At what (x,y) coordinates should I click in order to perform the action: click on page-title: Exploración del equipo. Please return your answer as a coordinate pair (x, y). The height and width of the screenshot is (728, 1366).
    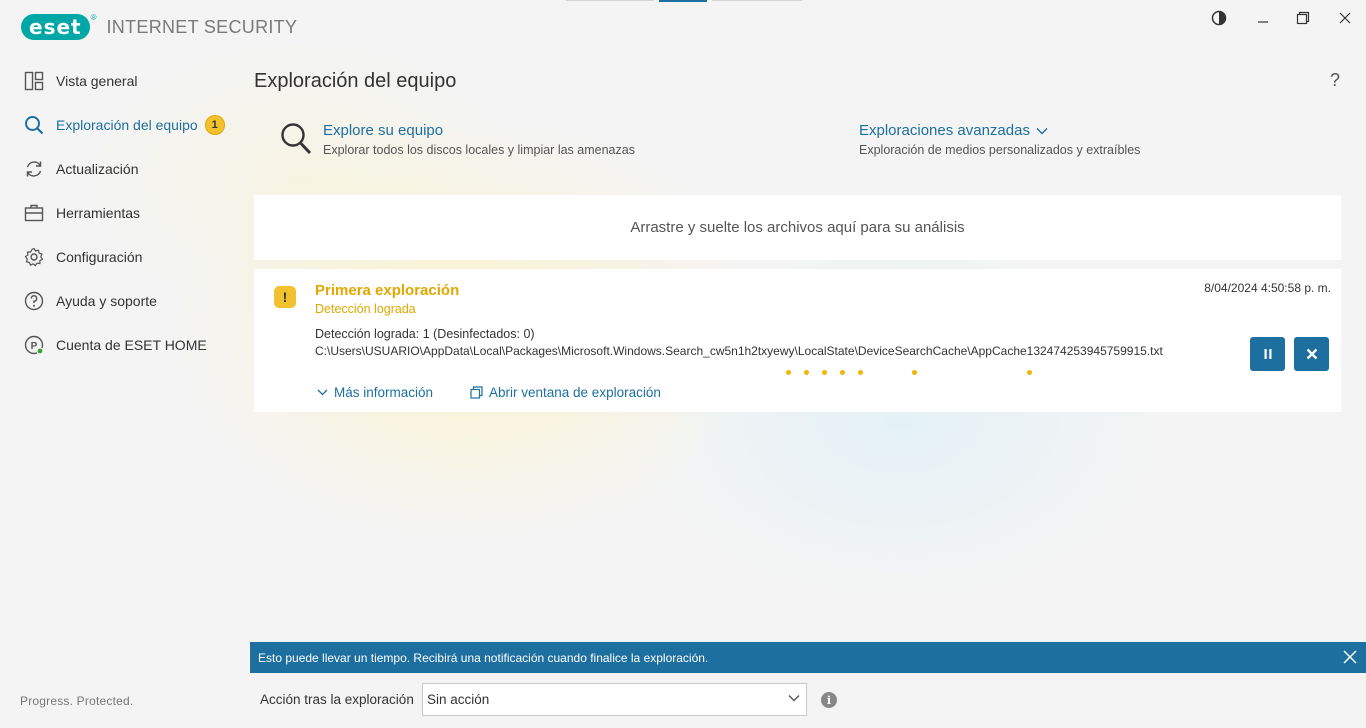
    Looking at the image, I should click on (355, 81).